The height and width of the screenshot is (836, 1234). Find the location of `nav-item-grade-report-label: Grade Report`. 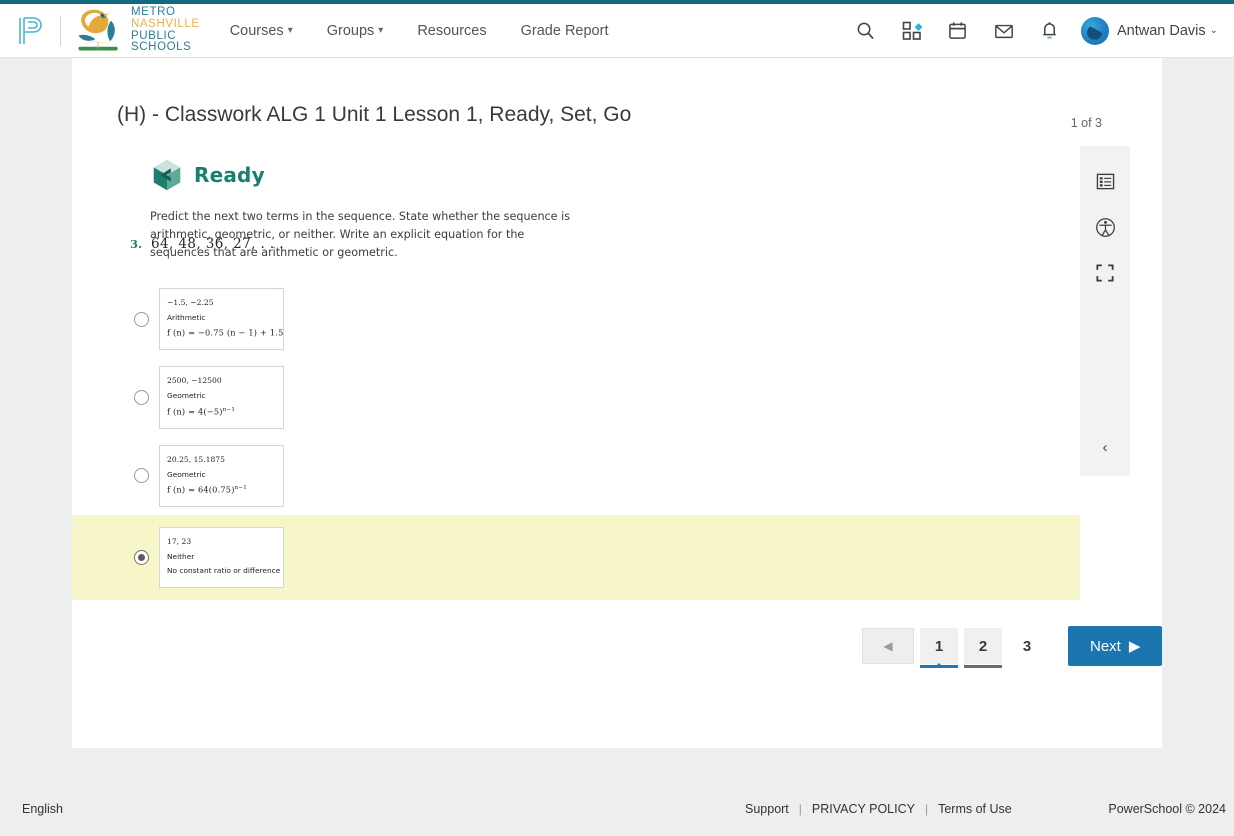

nav-item-grade-report-label: Grade Report is located at coordinates (564, 30).